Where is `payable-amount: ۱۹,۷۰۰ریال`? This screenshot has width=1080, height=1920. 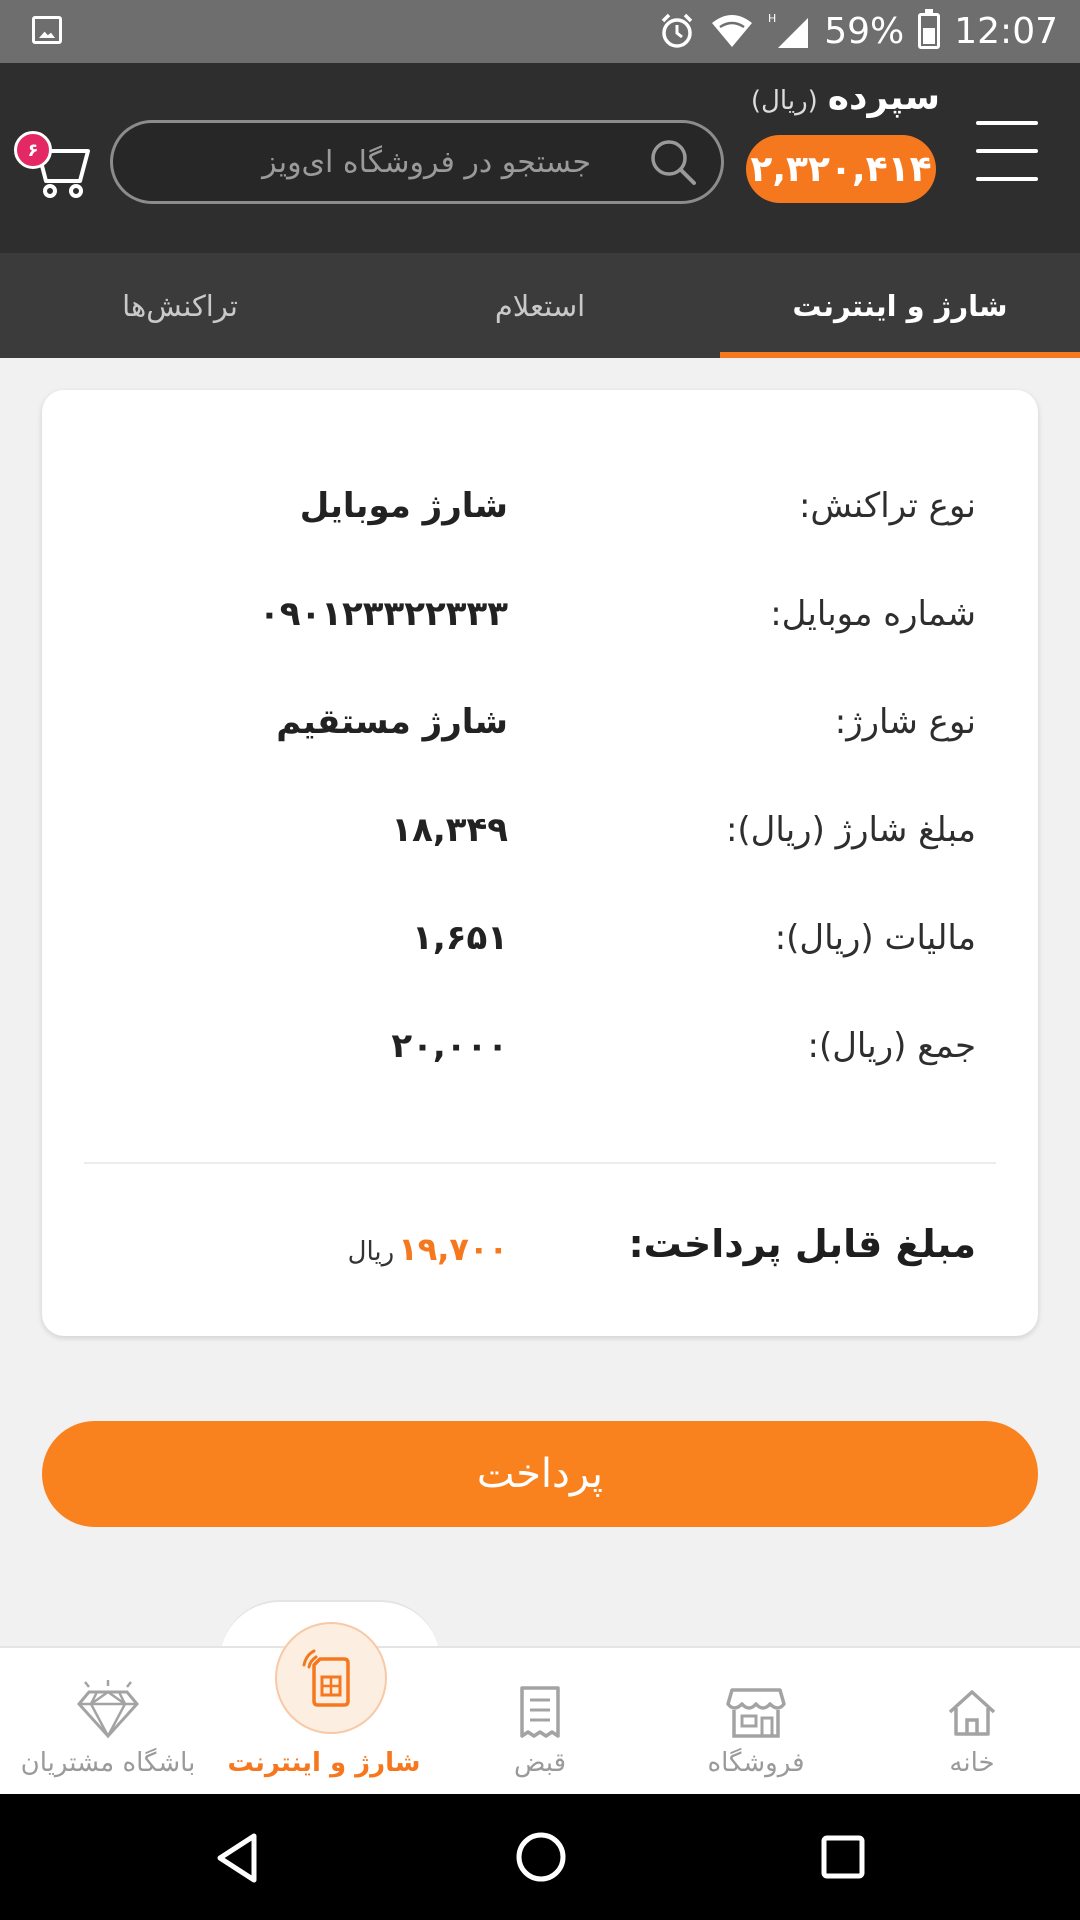
payable-amount: ۱۹,۷۰۰ریال is located at coordinates (428, 1249).